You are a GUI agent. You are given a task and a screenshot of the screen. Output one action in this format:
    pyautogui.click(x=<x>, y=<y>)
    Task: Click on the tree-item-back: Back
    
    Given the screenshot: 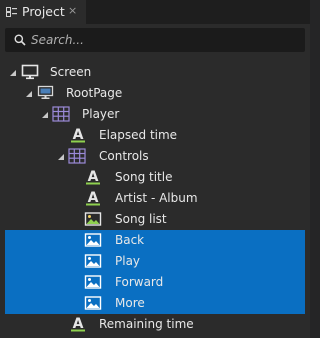 What is the action you would take?
    pyautogui.click(x=155, y=240)
    